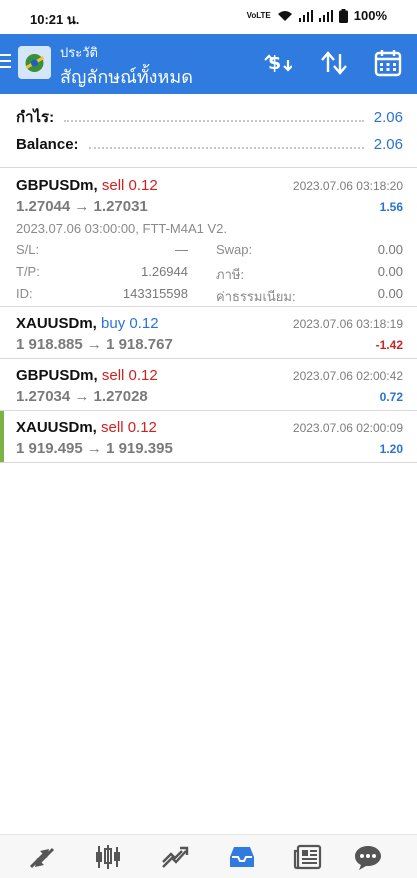  Describe the element at coordinates (388, 144) in the screenshot. I see `balance-value: 2.06` at that location.